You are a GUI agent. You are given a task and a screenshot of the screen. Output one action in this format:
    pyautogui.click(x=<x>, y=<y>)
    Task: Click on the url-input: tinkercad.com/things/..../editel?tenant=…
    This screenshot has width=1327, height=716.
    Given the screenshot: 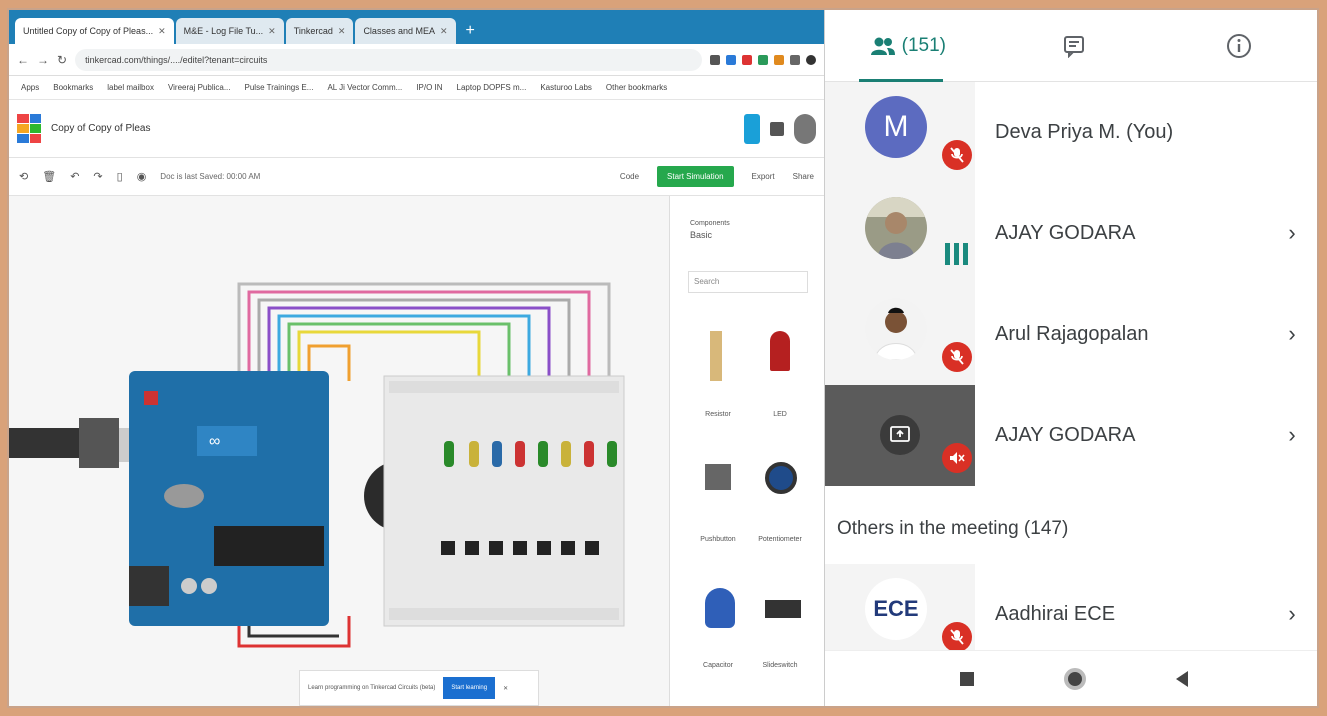 What is the action you would take?
    pyautogui.click(x=388, y=59)
    